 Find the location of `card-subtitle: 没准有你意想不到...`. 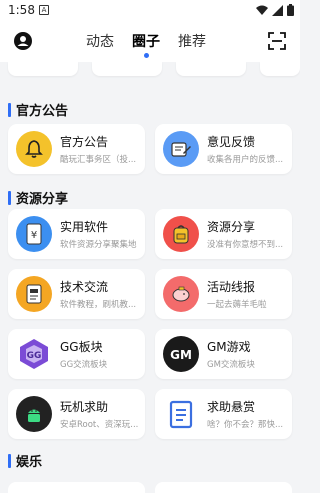

card-subtitle: 没准有你意想不到... is located at coordinates (245, 245).